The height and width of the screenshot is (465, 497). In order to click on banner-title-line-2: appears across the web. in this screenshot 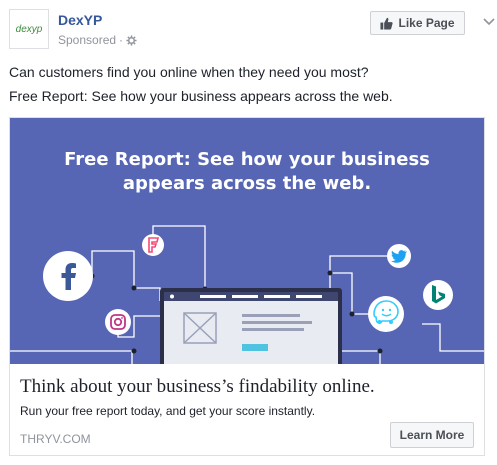, I will do `click(247, 183)`.